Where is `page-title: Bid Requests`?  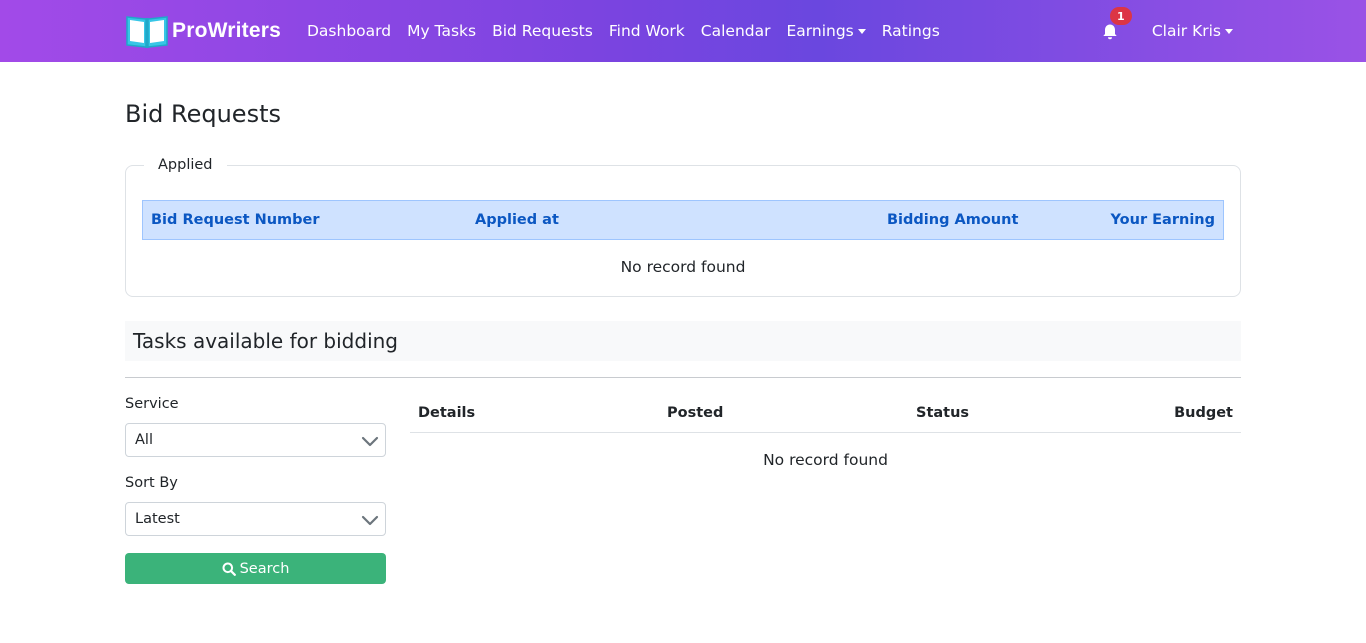 page-title: Bid Requests is located at coordinates (203, 114).